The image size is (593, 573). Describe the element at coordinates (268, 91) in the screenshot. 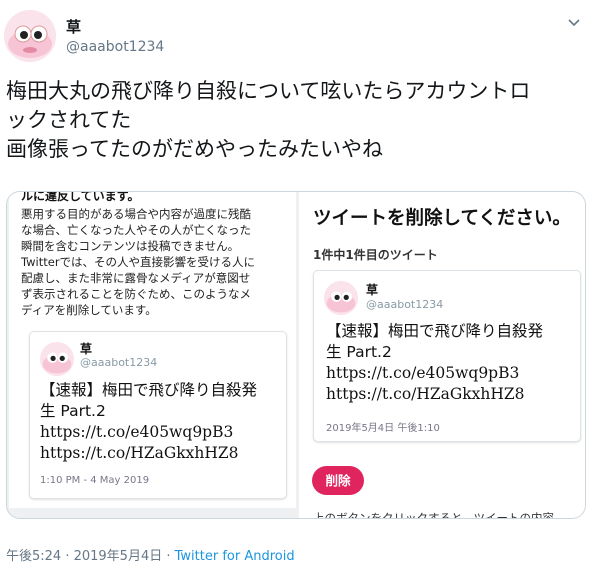

I see `tweet-line: 梅田大丸の飛び降り自殺について呟いたらアカウントロ` at that location.